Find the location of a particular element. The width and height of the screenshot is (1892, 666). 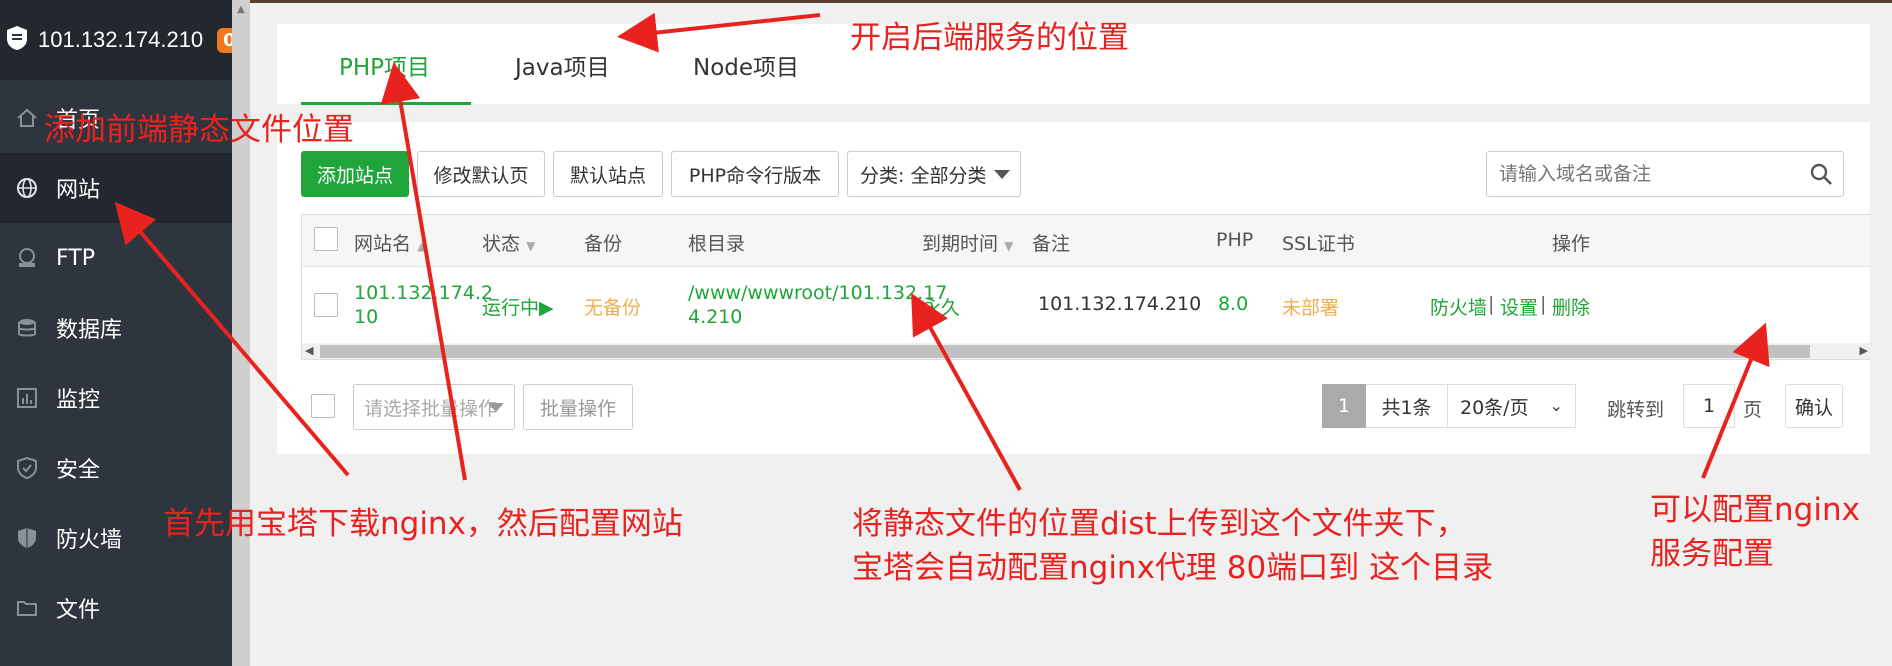

annotation-backend: 开启后端服务的位置 is located at coordinates (989, 38).